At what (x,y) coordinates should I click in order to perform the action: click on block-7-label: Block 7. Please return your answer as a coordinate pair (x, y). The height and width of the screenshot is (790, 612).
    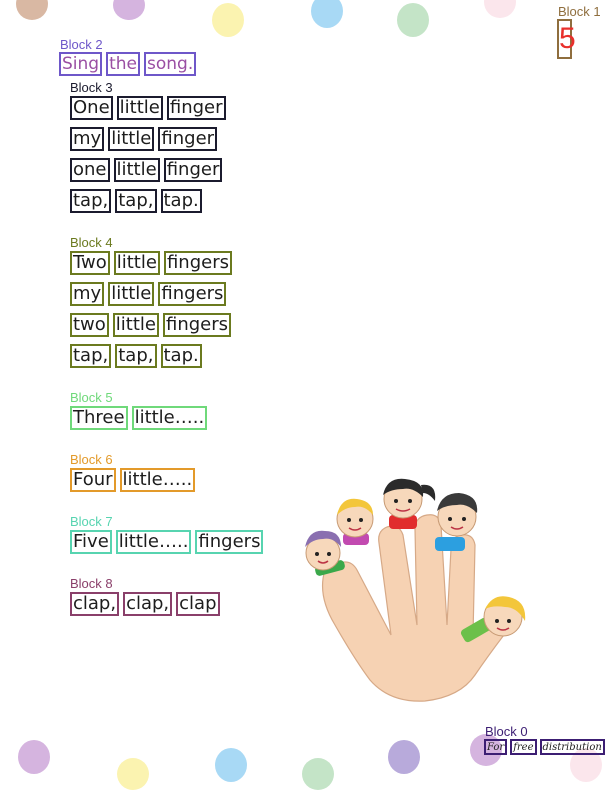
    Looking at the image, I should click on (91, 521).